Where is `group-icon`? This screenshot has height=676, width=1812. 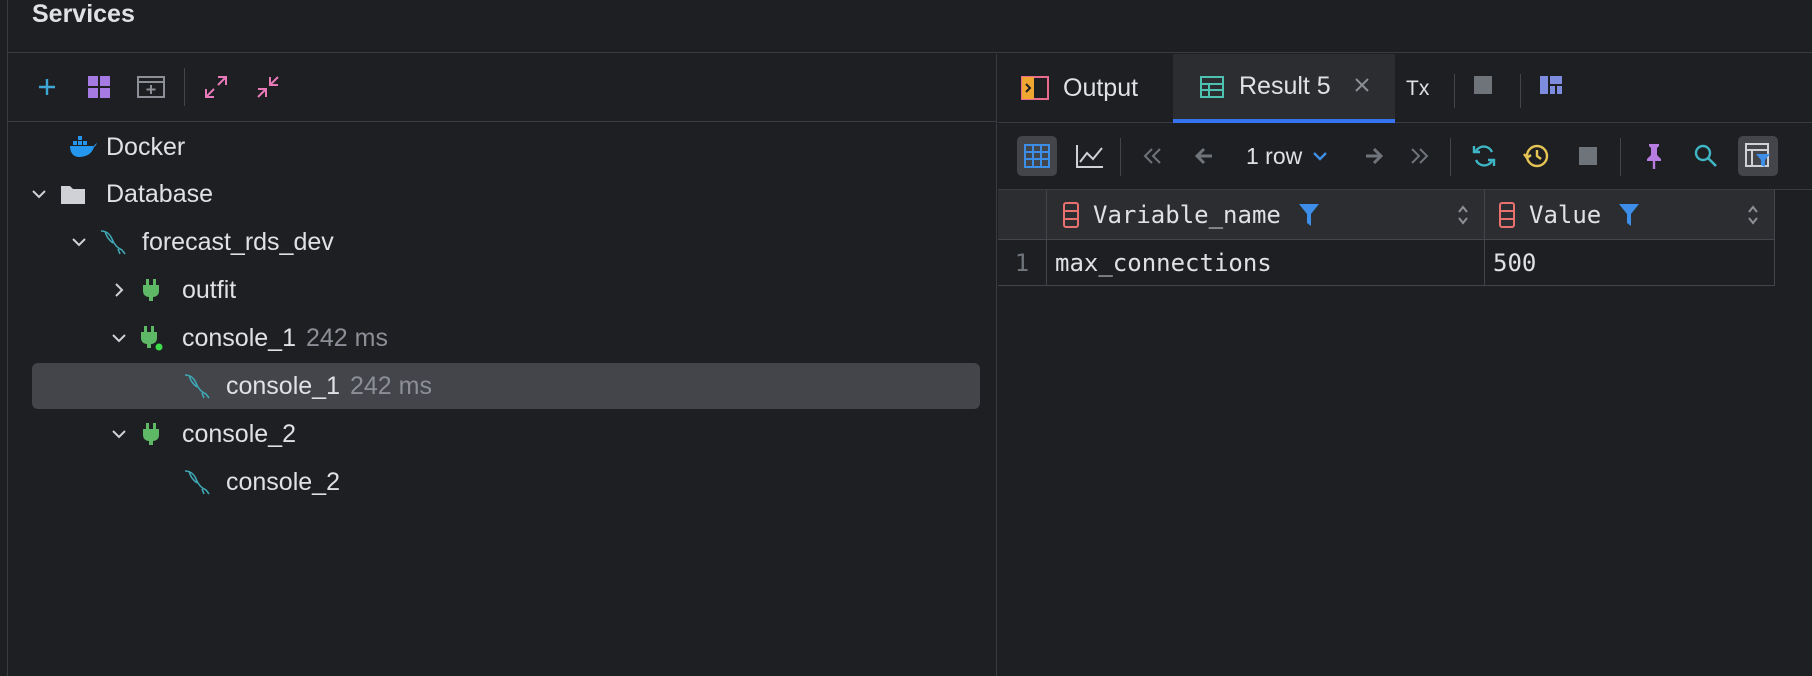
group-icon is located at coordinates (99, 87).